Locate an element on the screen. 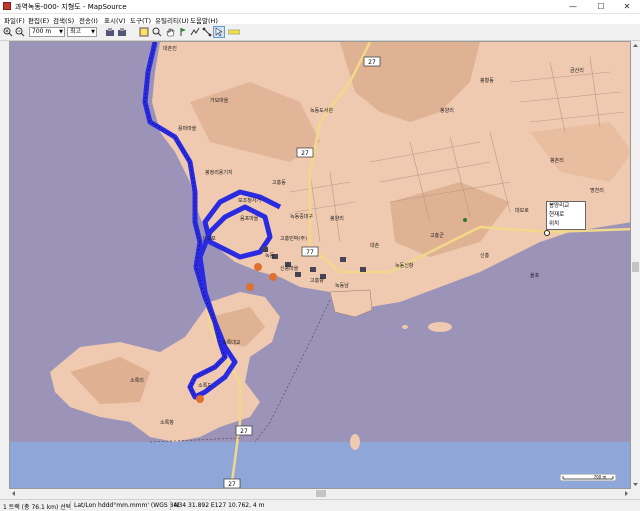 This screenshot has width=640, height=511. scale-bar-graphic: 700 m is located at coordinates (588, 477).